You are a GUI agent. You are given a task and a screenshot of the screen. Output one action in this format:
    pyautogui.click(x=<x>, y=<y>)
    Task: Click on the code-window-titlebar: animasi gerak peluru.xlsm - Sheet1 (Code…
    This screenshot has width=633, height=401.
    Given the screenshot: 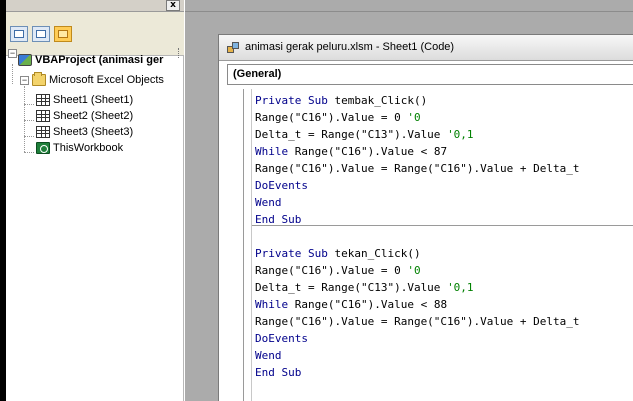 What is the action you would take?
    pyautogui.click(x=426, y=48)
    